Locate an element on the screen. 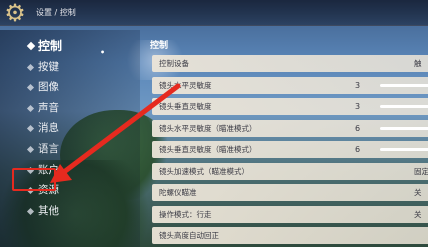  gear-icon: ⚙ is located at coordinates (15, 13).